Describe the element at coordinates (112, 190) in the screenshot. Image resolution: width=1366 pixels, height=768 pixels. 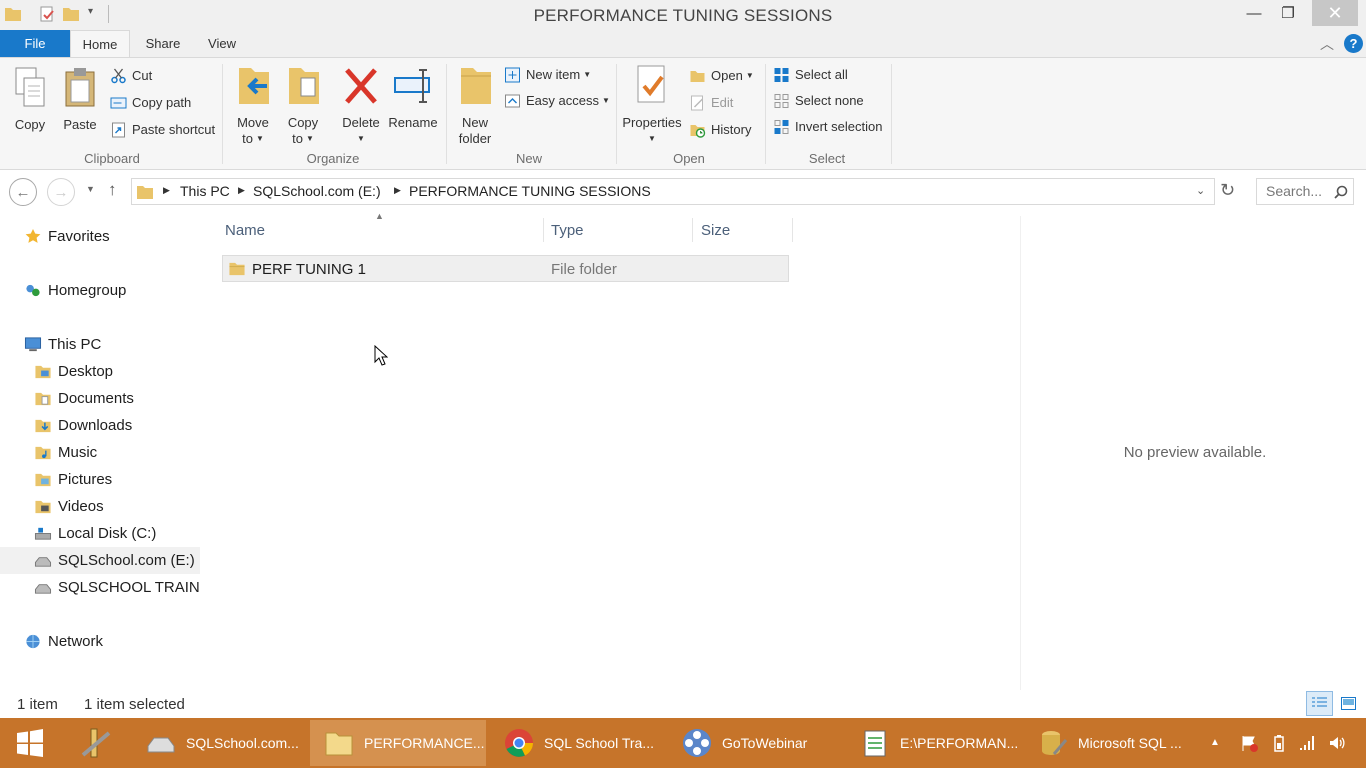
I see `up-button: ↑` at that location.